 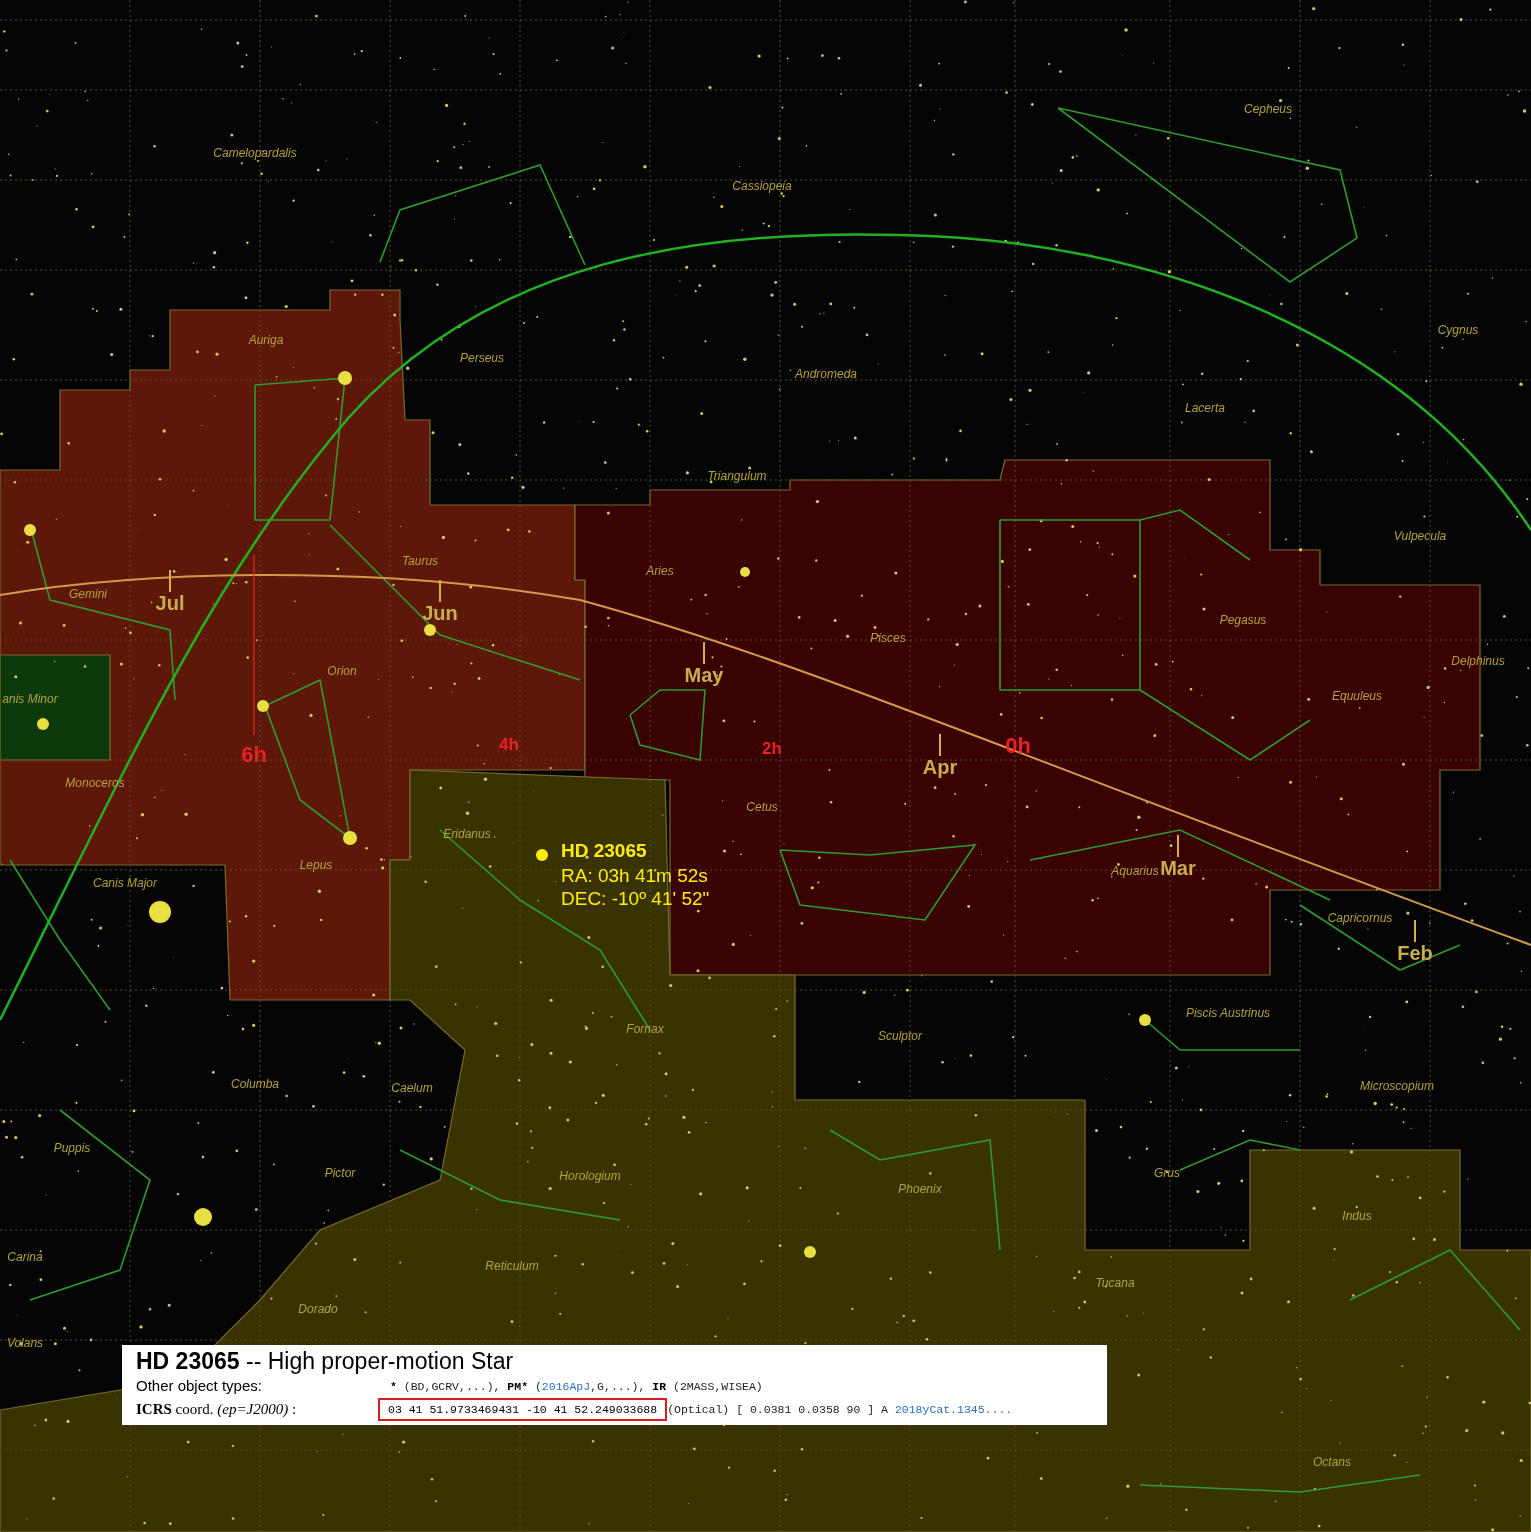 What do you see at coordinates (1135, 871) in the screenshot?
I see `constellation-label: Aquarius` at bounding box center [1135, 871].